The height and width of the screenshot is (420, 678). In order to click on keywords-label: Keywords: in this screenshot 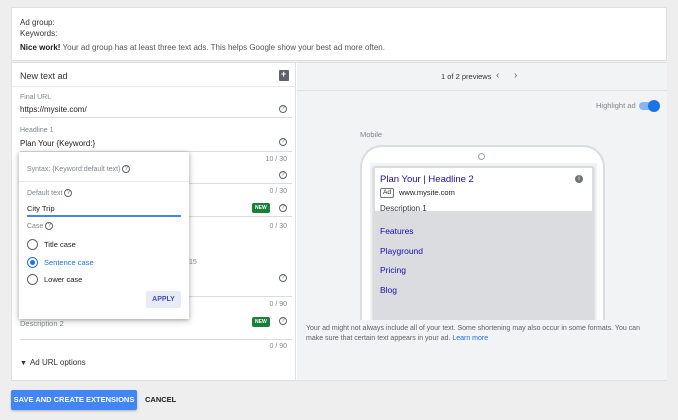, I will do `click(39, 33)`.